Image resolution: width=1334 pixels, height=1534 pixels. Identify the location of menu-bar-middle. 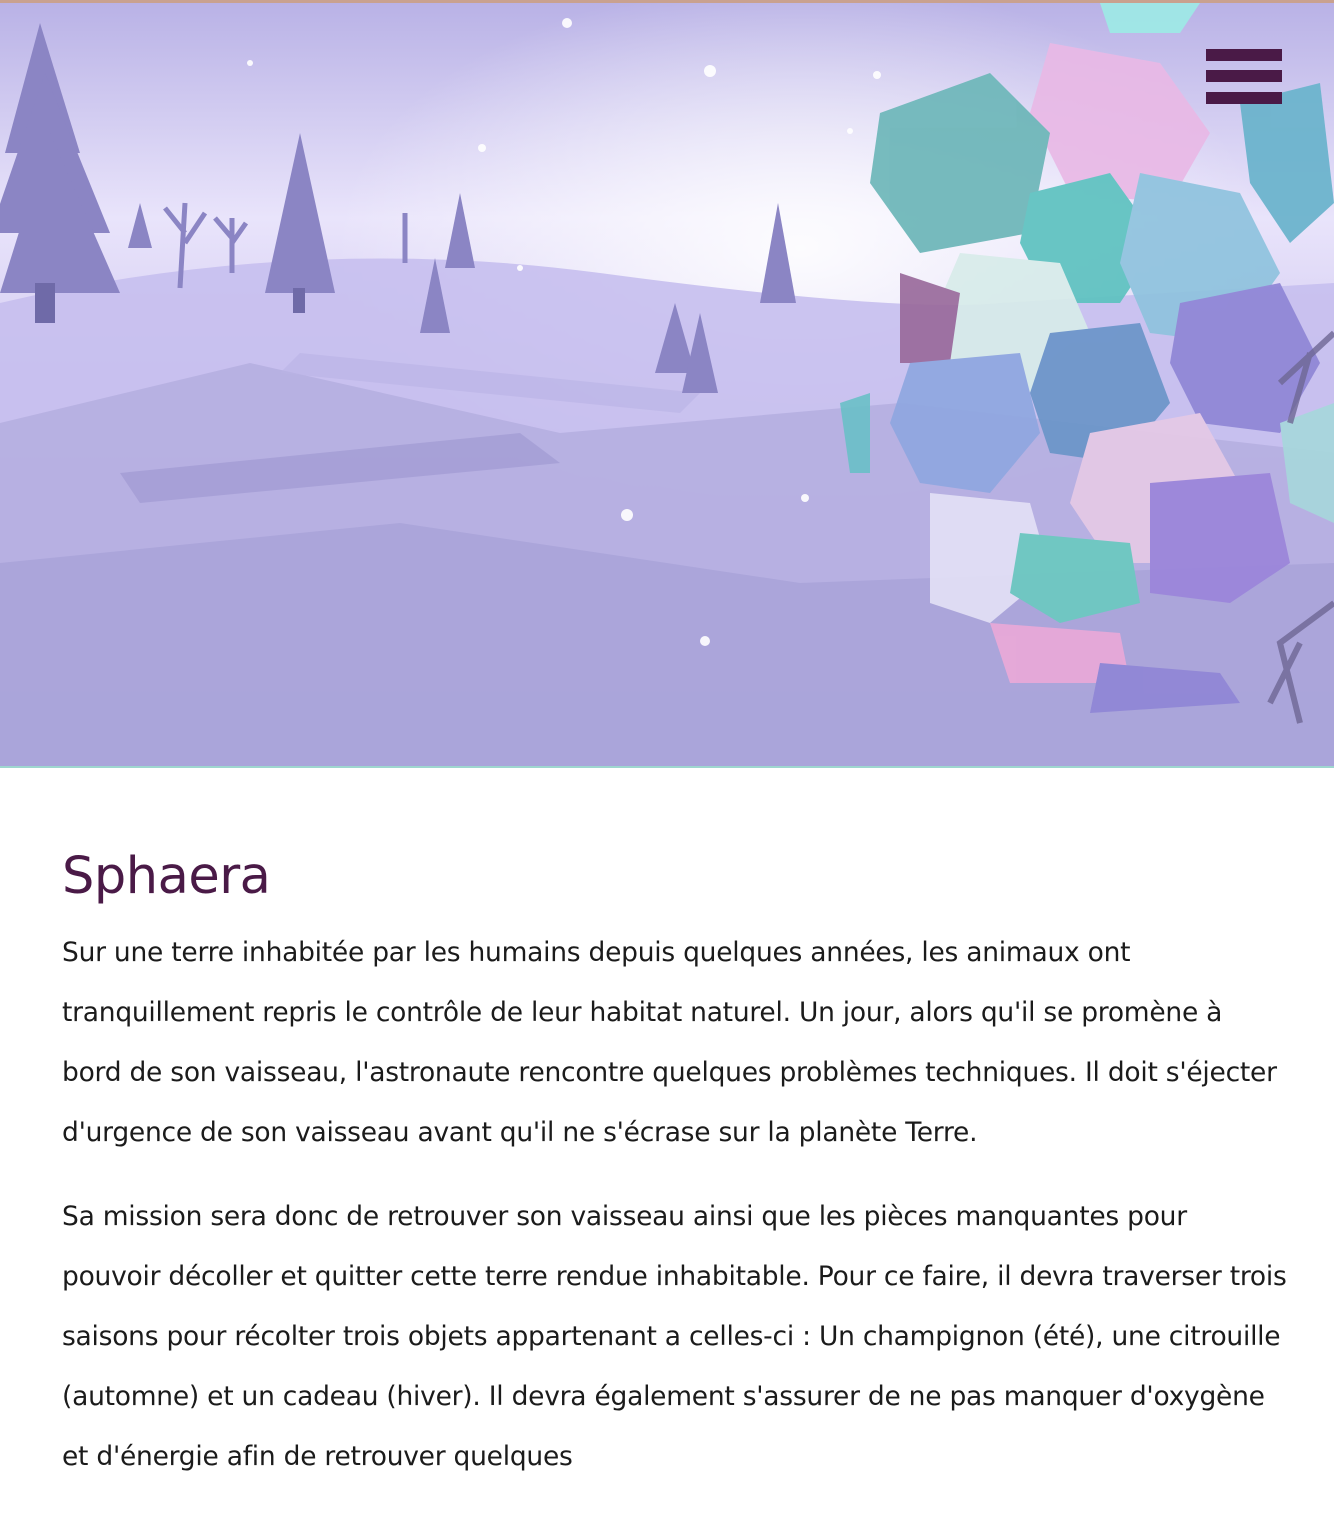
(1244, 76).